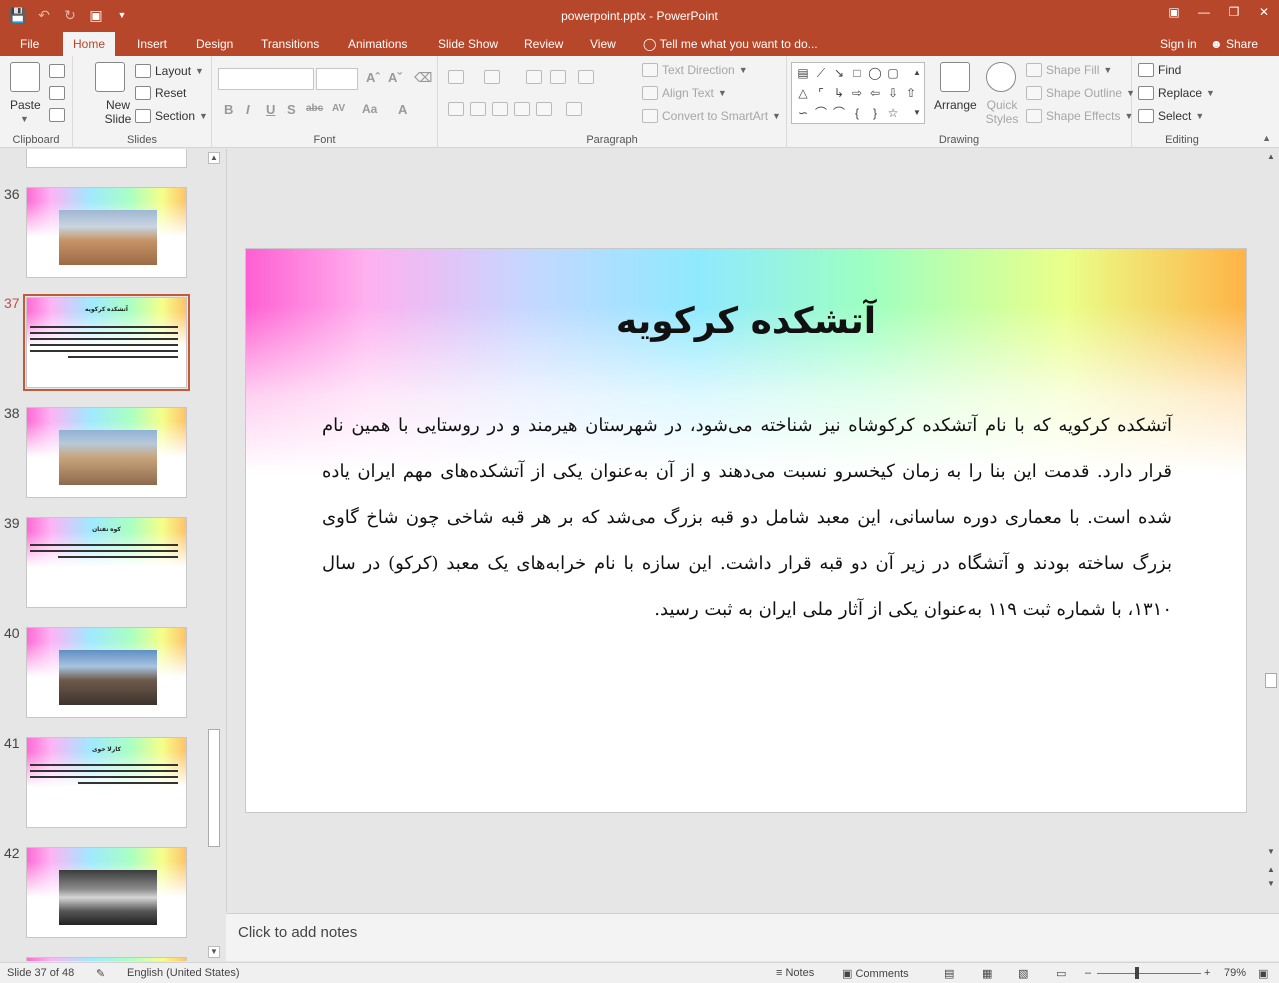 This screenshot has height=983, width=1279. I want to click on font-color-icon: A, so click(402, 109).